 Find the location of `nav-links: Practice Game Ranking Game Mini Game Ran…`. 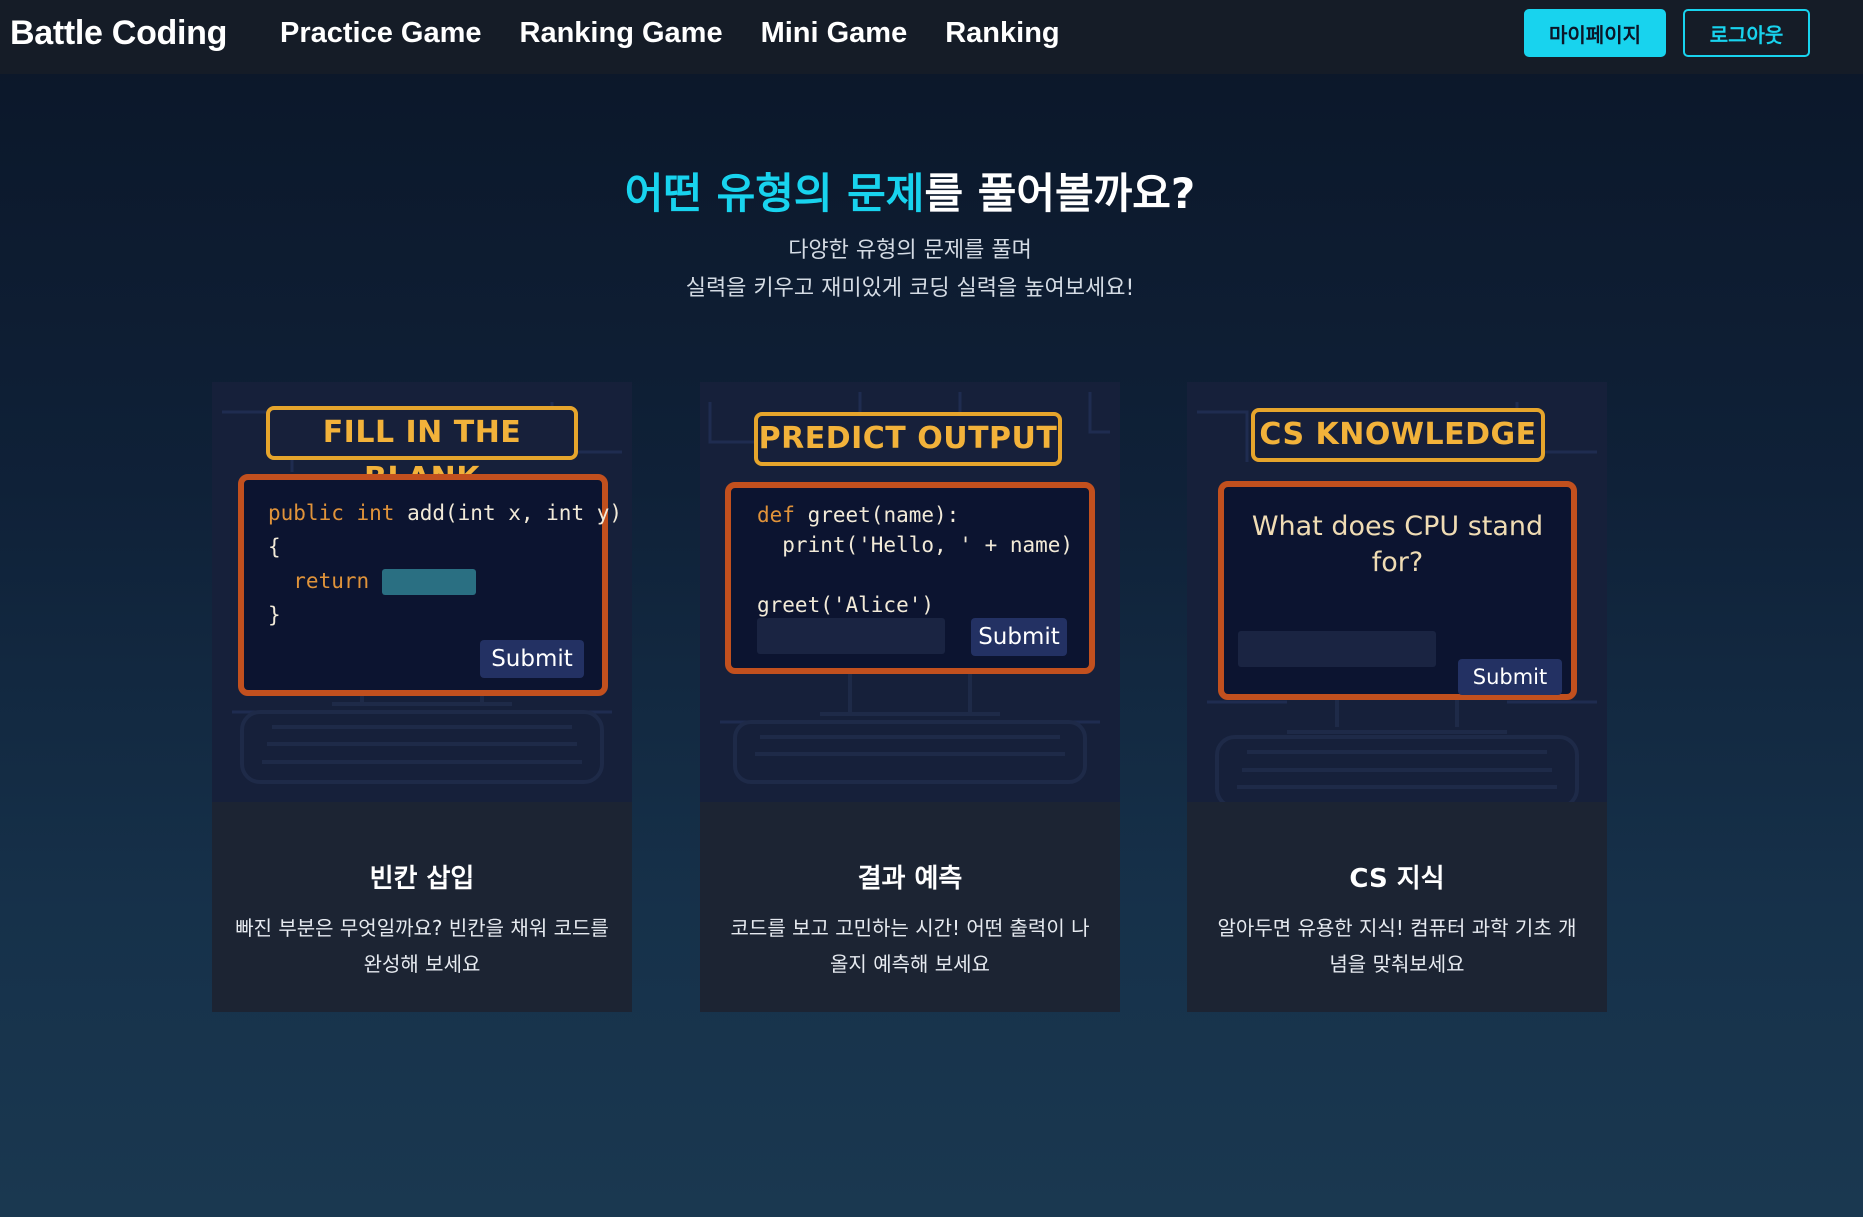

nav-links: Practice Game Ranking Game Mini Game Ran… is located at coordinates (670, 33).